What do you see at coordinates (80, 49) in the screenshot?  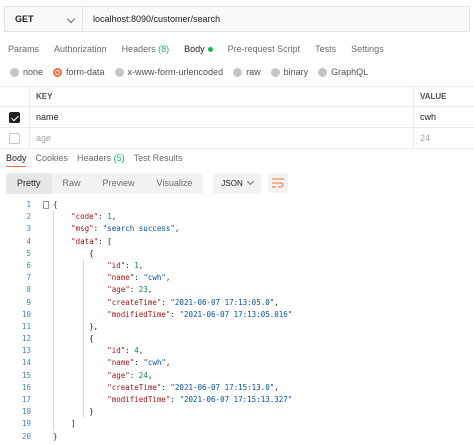 I see `tab-authorization: Authorization` at bounding box center [80, 49].